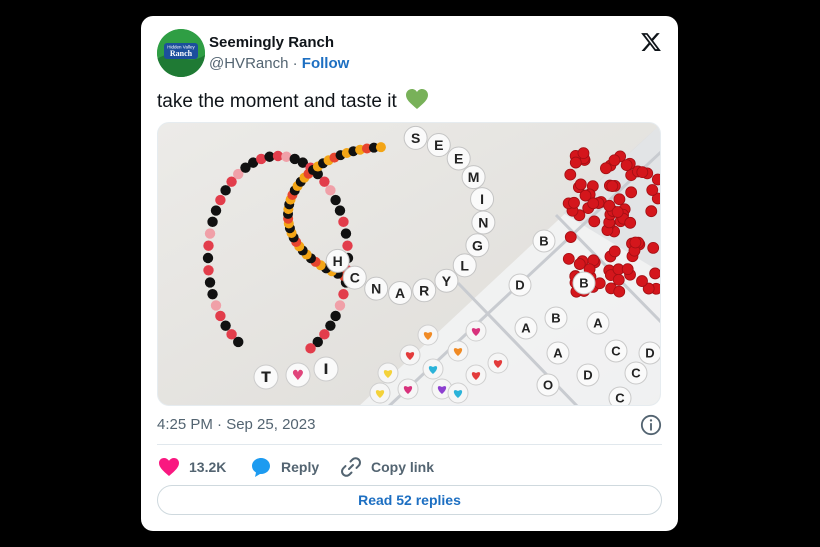 This screenshot has width=820, height=547. Describe the element at coordinates (417, 99) in the screenshot. I see `green-heart-icon` at that location.